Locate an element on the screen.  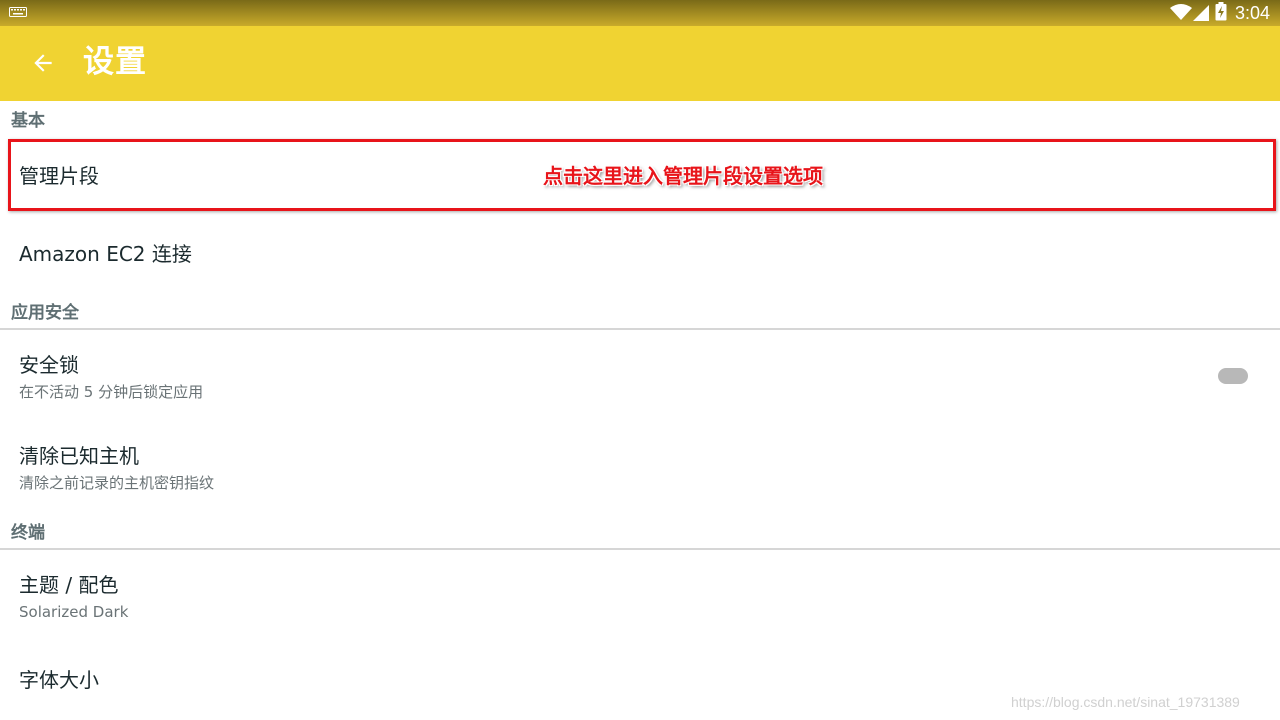
signal-icon is located at coordinates (1201, 13).